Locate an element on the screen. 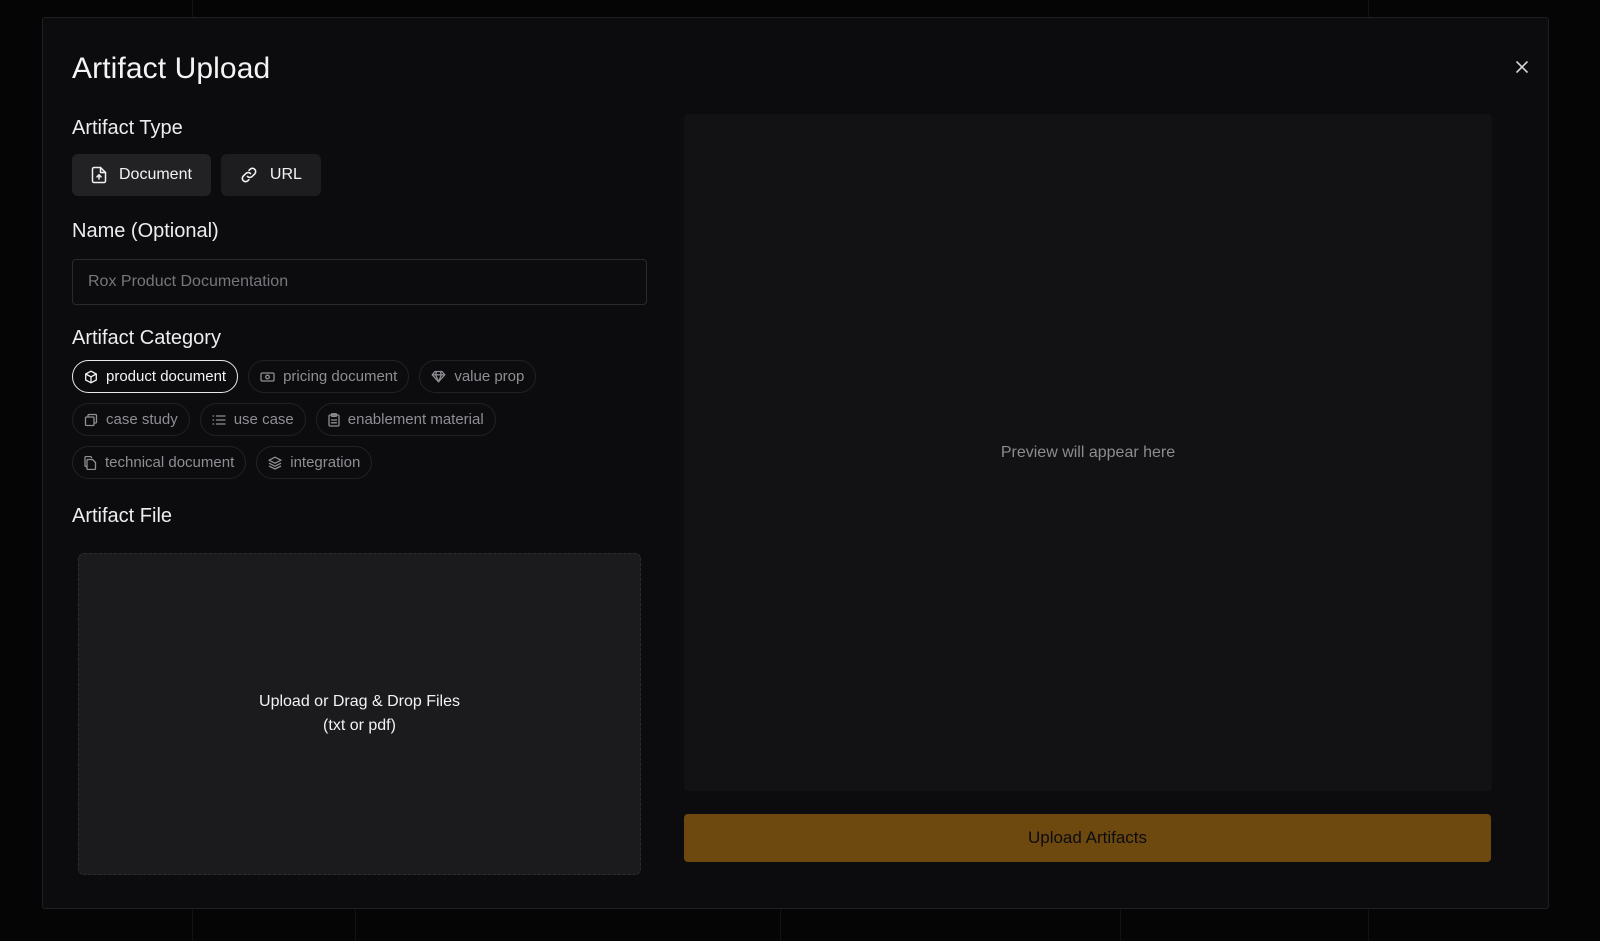 The width and height of the screenshot is (1600, 941). category-chip-row: case study use case enablement material is located at coordinates (284, 419).